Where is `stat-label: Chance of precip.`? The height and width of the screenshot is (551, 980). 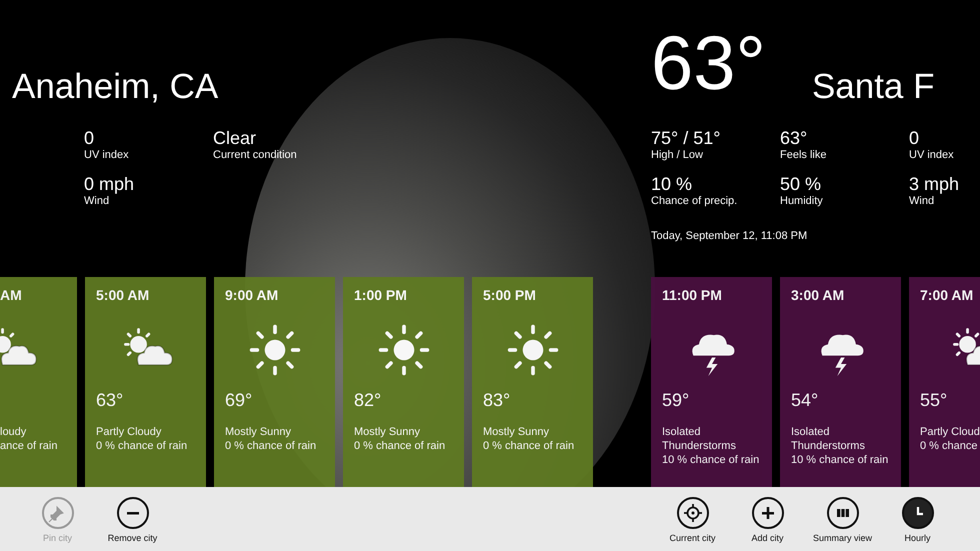
stat-label: Chance of precip. is located at coordinates (694, 201).